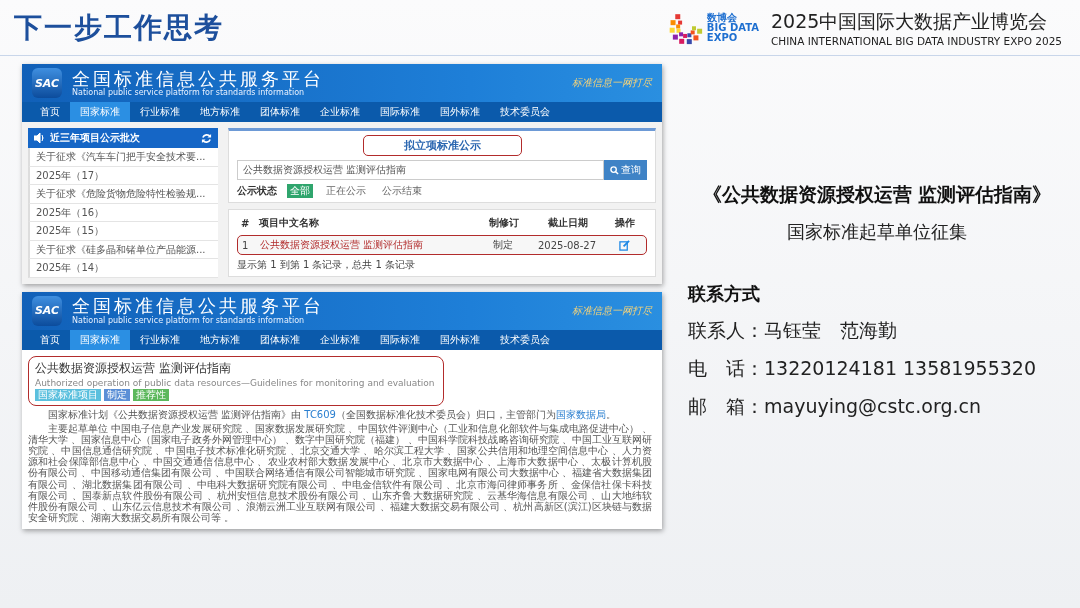 This screenshot has height=608, width=1080. I want to click on contact-line: 电 话：13220124181 13581955320, so click(862, 368).